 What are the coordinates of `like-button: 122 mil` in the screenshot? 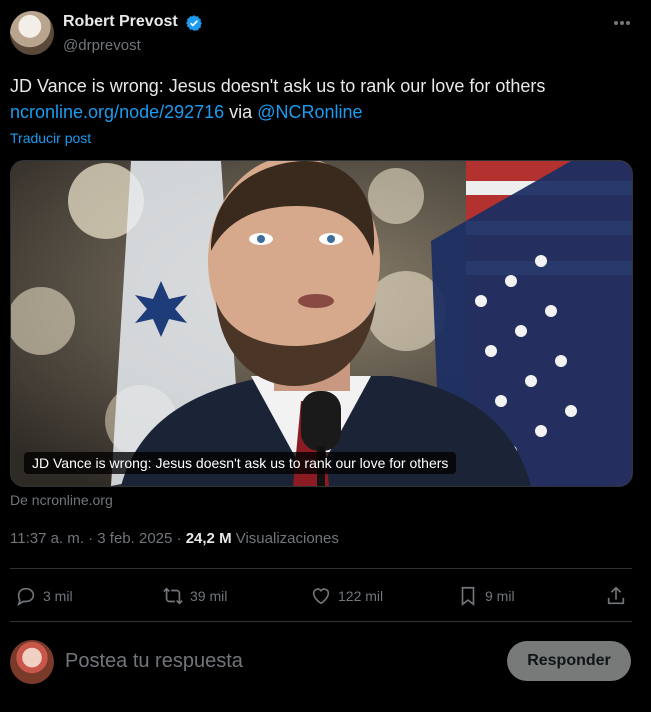 It's located at (346, 596).